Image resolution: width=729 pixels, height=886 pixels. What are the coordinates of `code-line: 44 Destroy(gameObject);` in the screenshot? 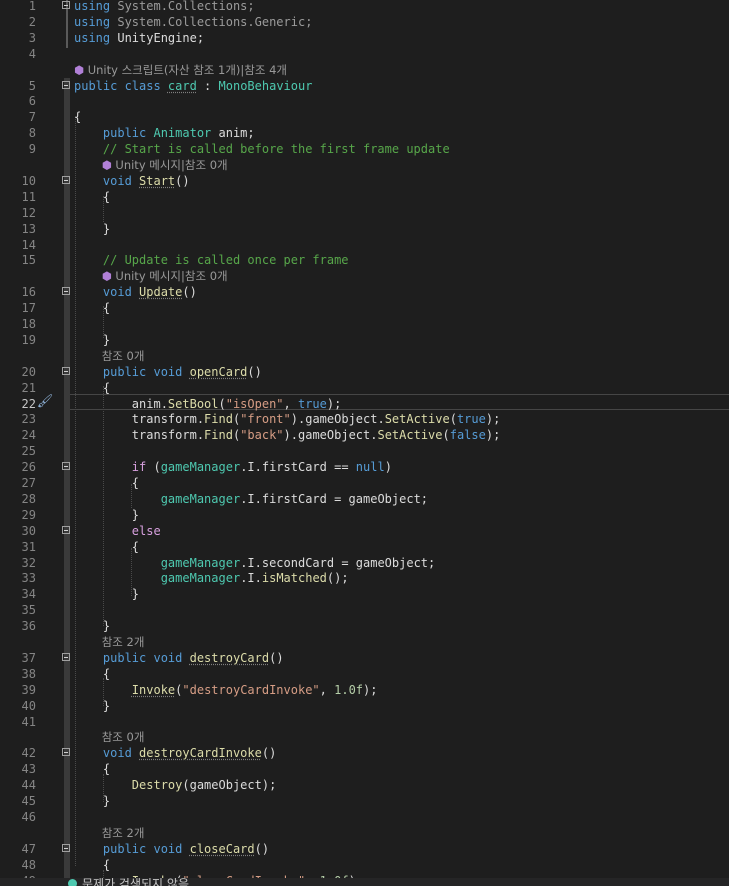 It's located at (364, 785).